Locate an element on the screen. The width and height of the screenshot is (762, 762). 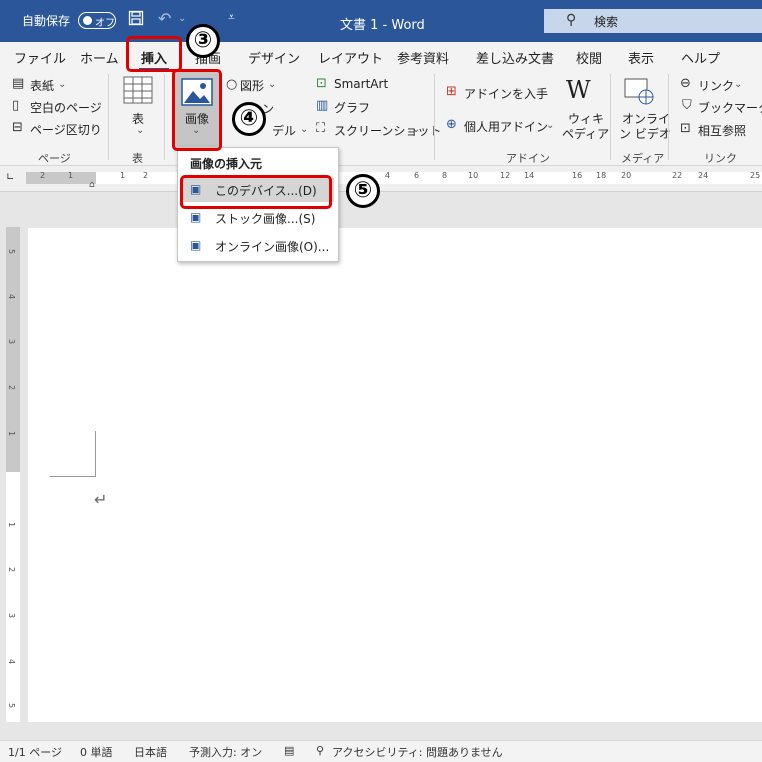
margin-corner-mark is located at coordinates (73, 454).